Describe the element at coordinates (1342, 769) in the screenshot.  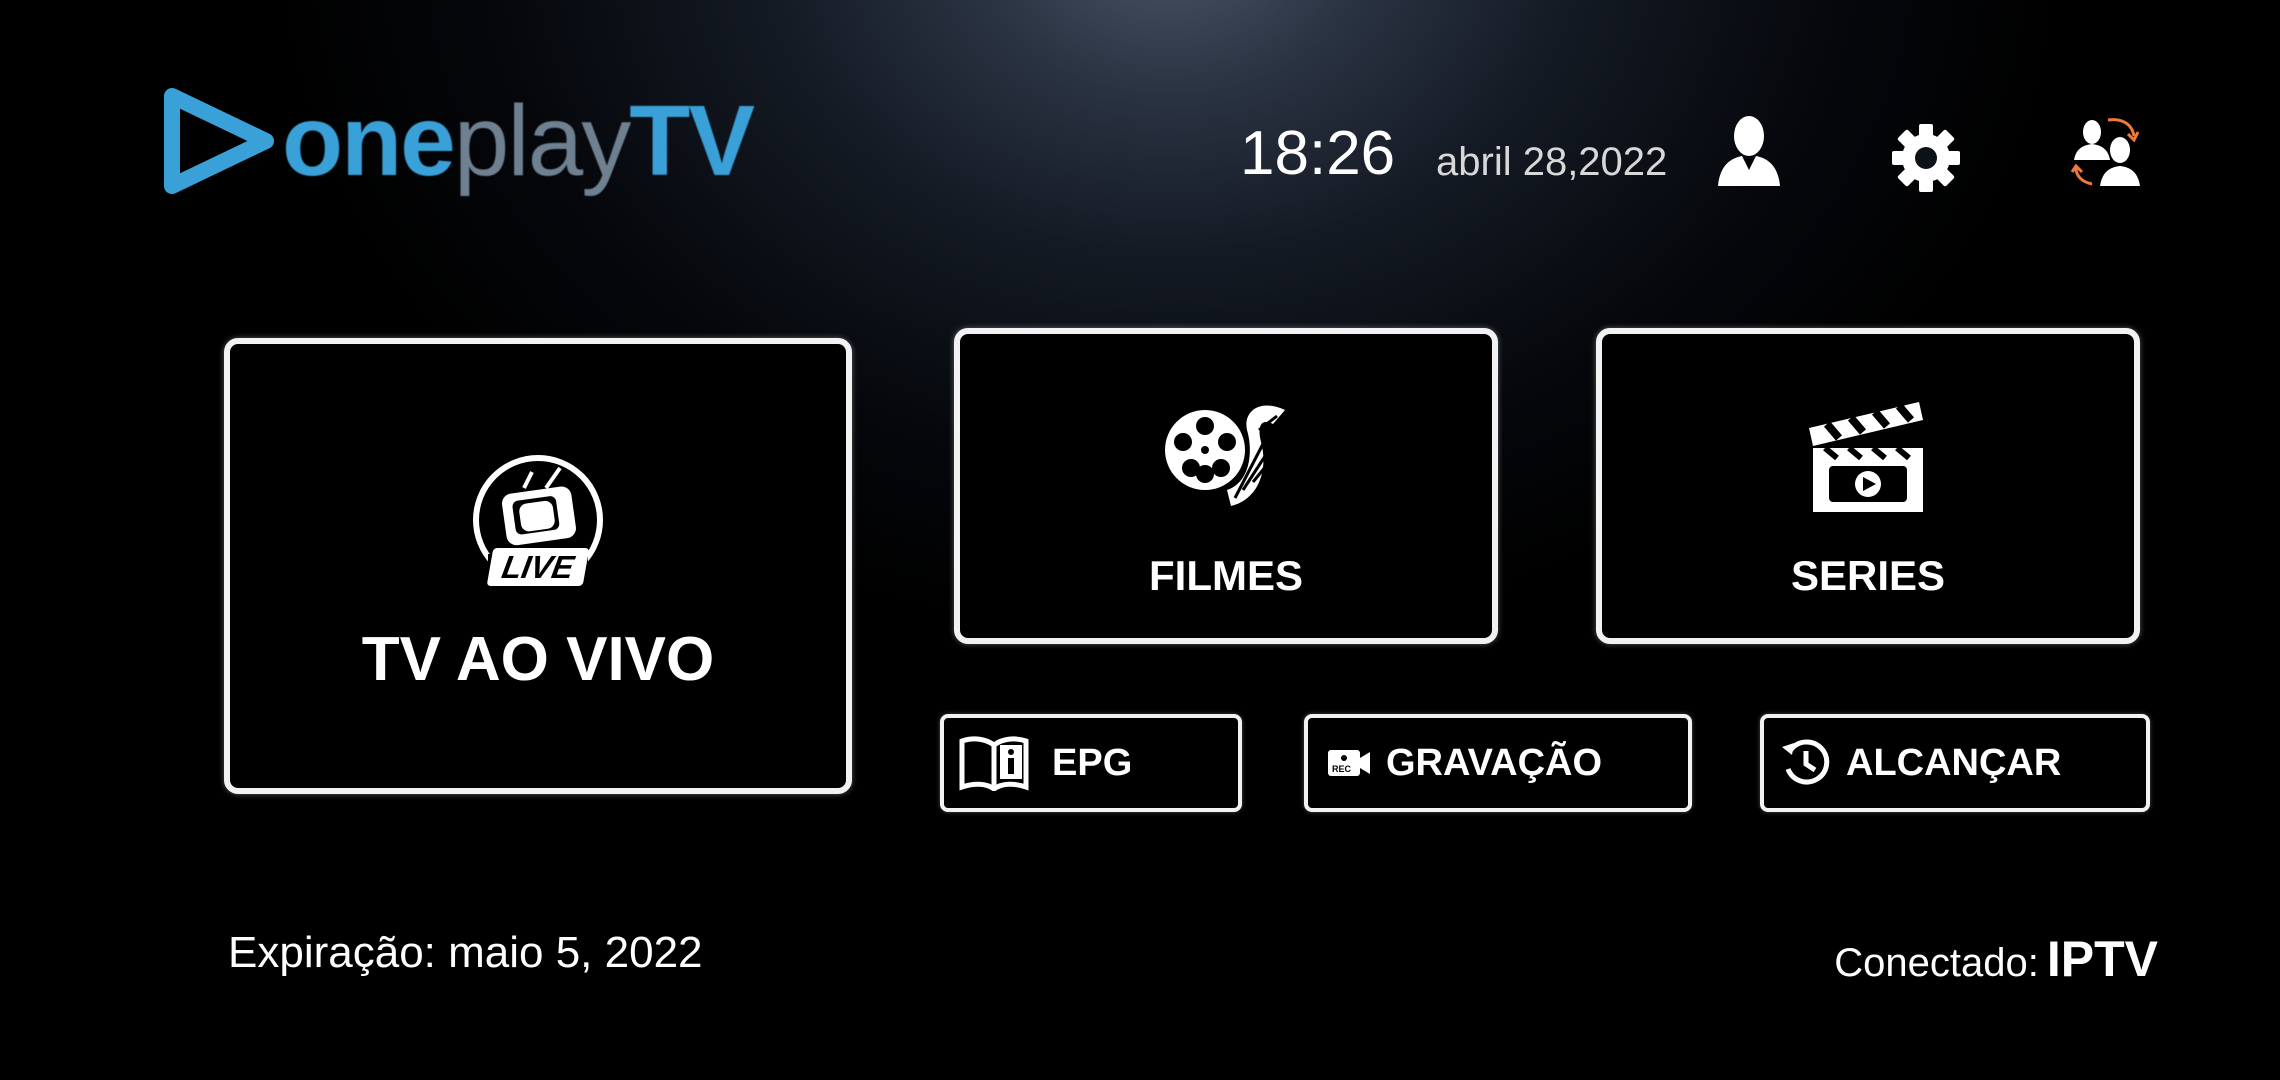
I see `rec-badge-text: REC` at that location.